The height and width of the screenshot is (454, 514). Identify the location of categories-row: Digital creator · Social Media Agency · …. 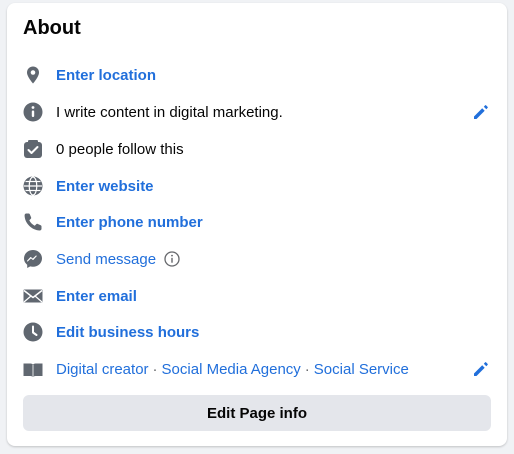
(257, 369).